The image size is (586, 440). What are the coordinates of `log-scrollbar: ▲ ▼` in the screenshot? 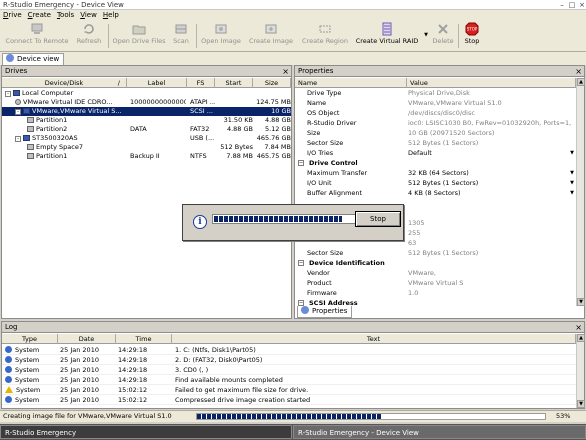 It's located at (580, 371).